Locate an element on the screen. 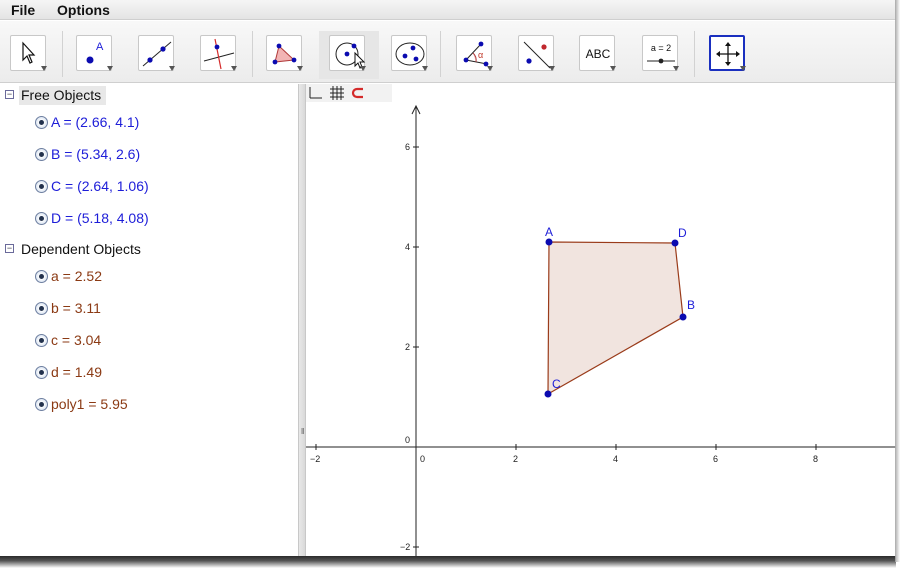 The height and width of the screenshot is (573, 900). y-tick-label: 4 is located at coordinates (407, 247).